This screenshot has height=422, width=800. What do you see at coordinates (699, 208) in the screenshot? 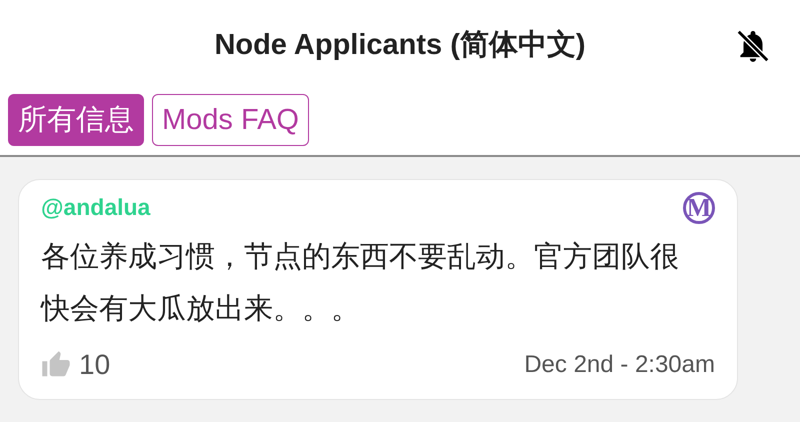
I see `moderator-badge: M` at bounding box center [699, 208].